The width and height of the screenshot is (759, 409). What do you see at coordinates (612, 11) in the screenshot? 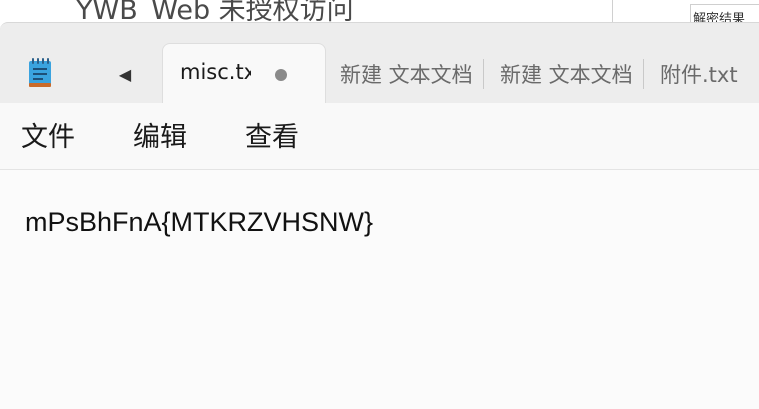
I see `background-divider` at bounding box center [612, 11].